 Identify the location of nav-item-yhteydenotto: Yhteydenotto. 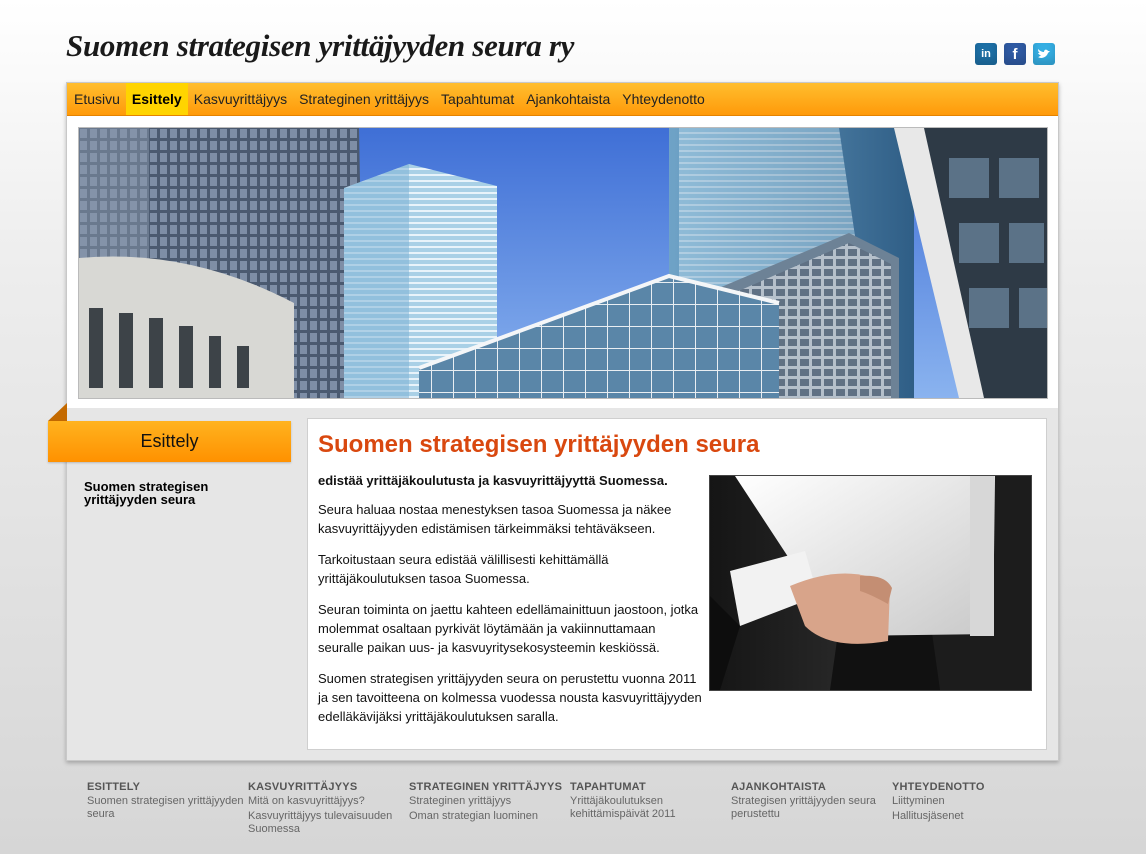
(663, 99).